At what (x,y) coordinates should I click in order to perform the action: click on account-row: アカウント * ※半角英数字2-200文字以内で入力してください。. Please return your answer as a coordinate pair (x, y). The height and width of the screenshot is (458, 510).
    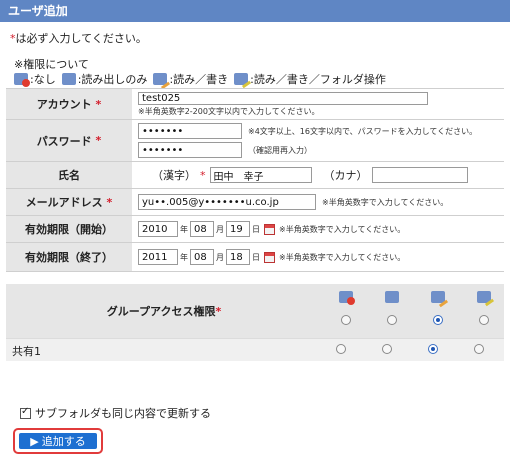
    Looking at the image, I should click on (255, 104).